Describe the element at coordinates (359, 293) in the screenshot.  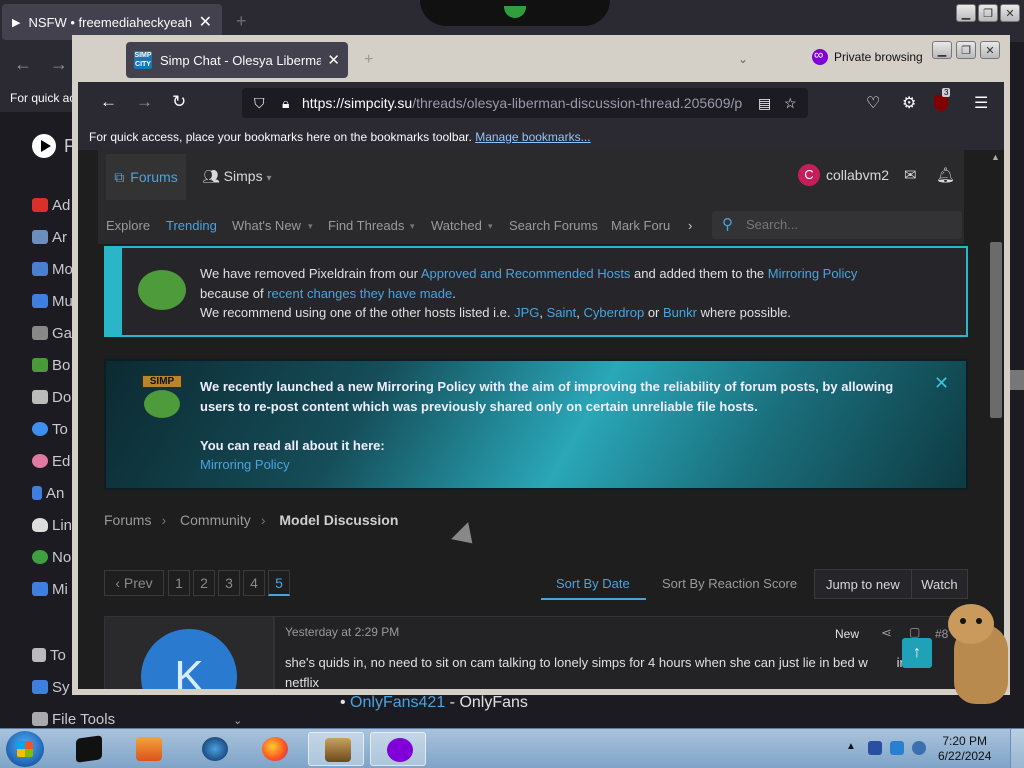
I see `recent-changes-link: recent changes they have made` at that location.